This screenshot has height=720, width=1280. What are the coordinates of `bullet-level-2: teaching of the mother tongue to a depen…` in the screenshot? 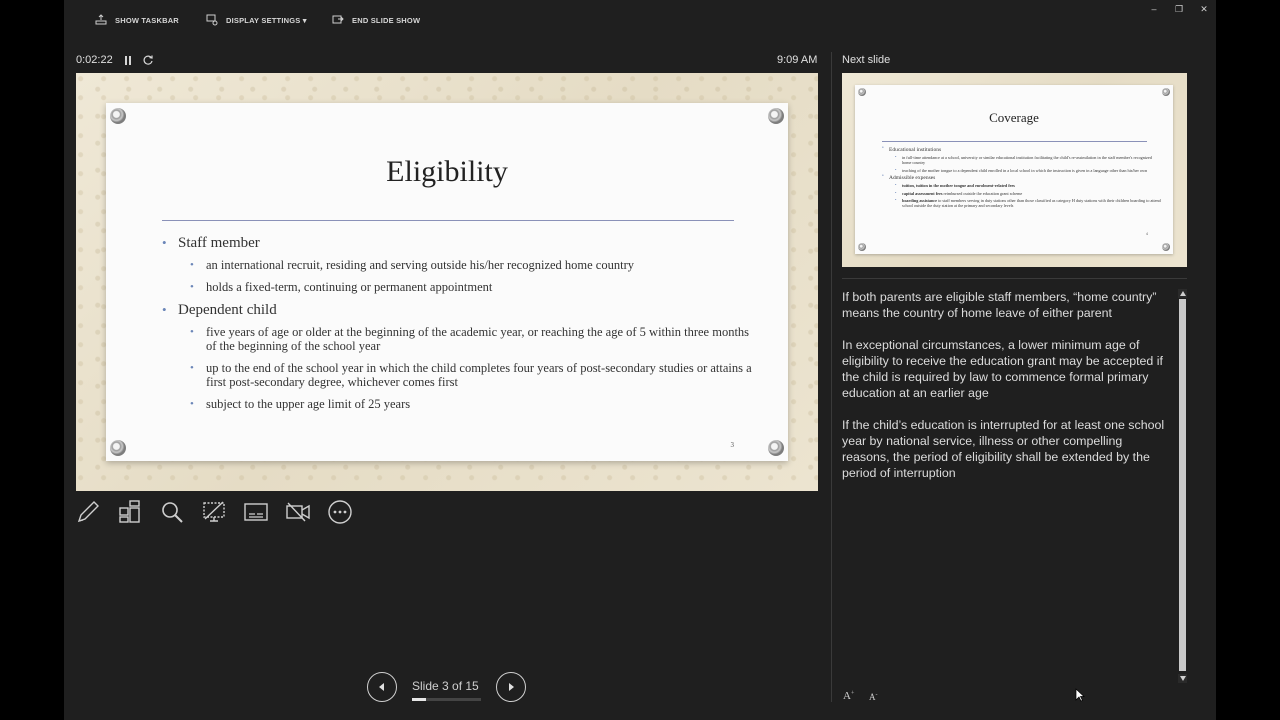 It's located at (1022, 170).